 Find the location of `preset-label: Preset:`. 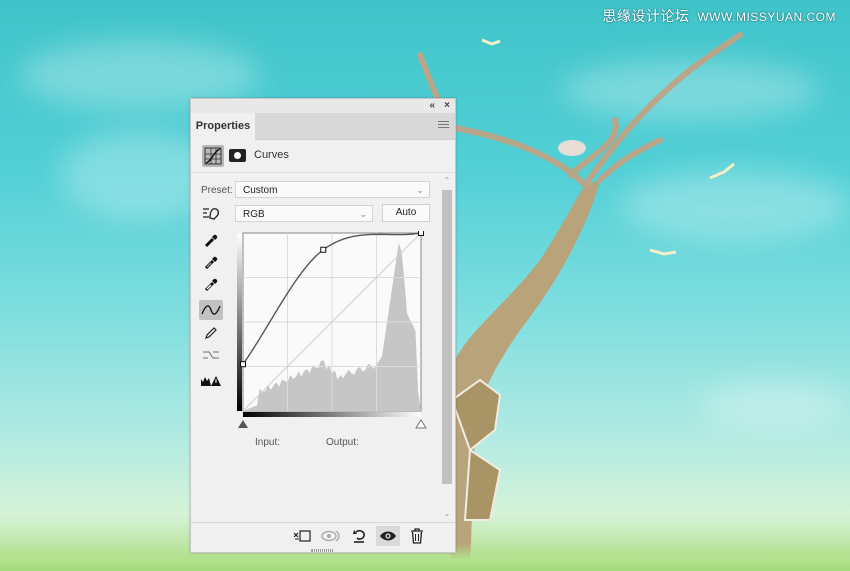

preset-label: Preset: is located at coordinates (217, 190).